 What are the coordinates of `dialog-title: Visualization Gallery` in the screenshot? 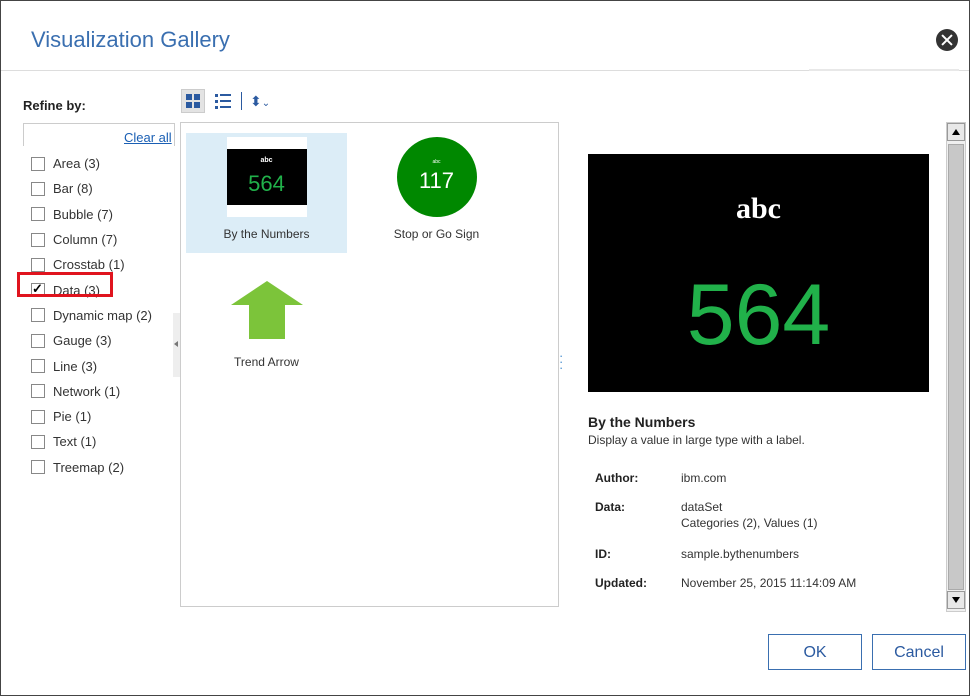 It's located at (130, 39).